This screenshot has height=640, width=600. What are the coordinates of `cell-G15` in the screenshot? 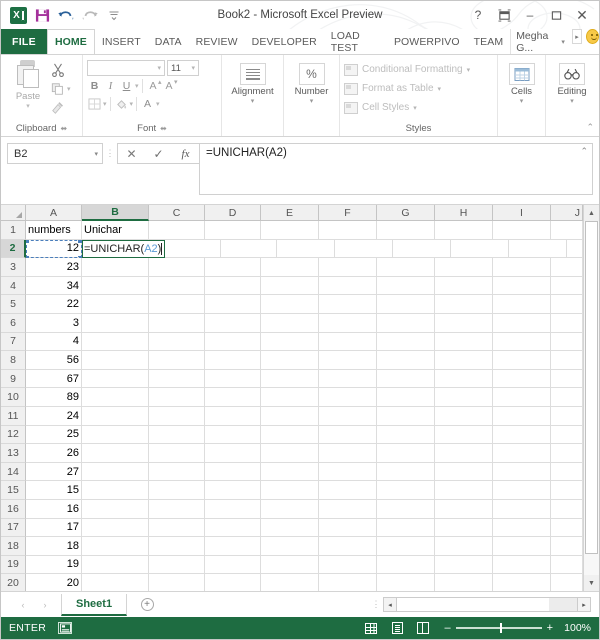 It's located at (406, 490).